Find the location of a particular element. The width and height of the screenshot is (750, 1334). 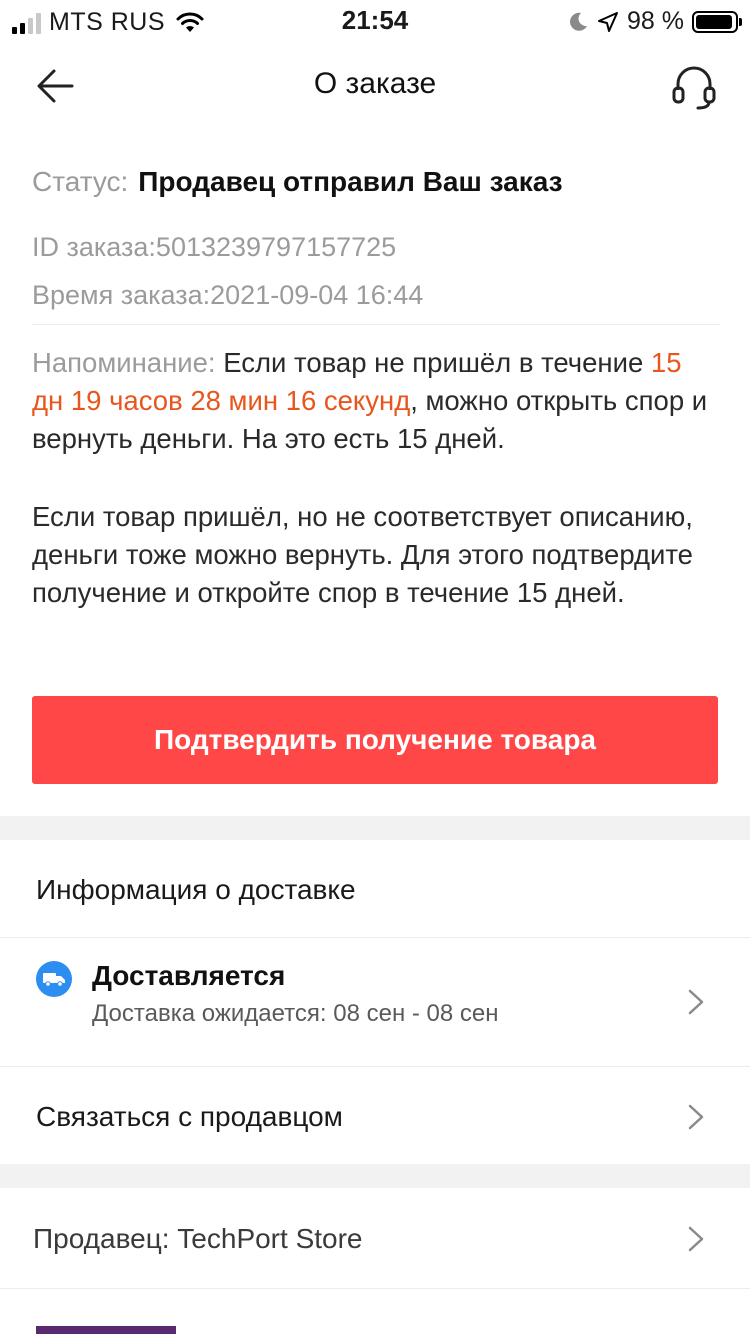

headset-icon is located at coordinates (694, 88).